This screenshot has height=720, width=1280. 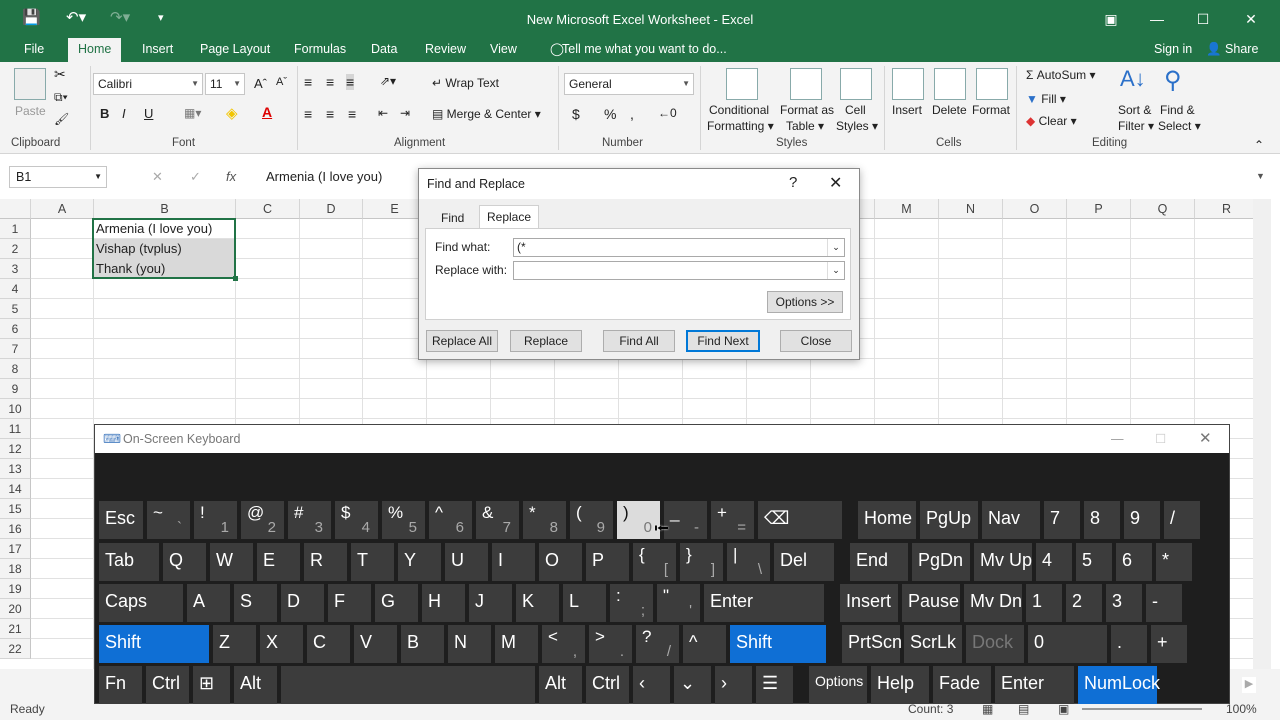 I want to click on key-o: O, so click(x=560, y=562).